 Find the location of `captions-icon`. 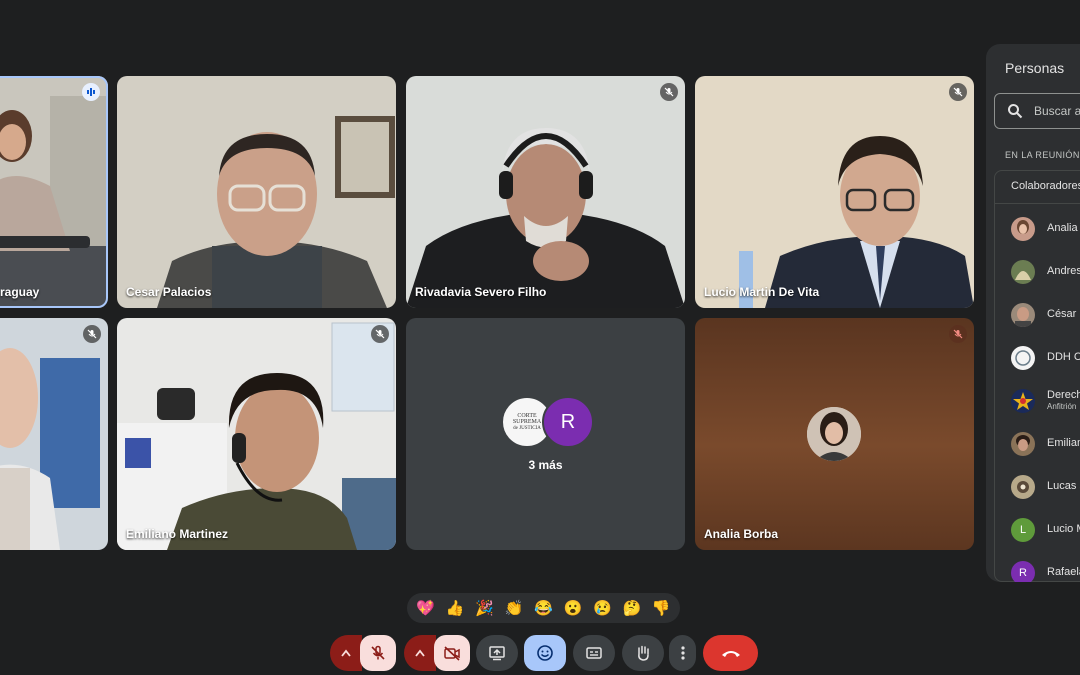

captions-icon is located at coordinates (594, 653).